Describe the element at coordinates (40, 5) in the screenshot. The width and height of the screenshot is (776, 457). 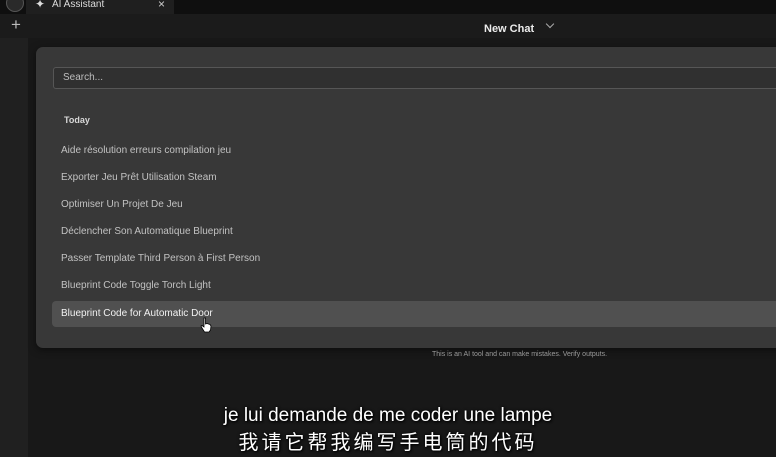
I see `sparkle-icon: ✦` at that location.